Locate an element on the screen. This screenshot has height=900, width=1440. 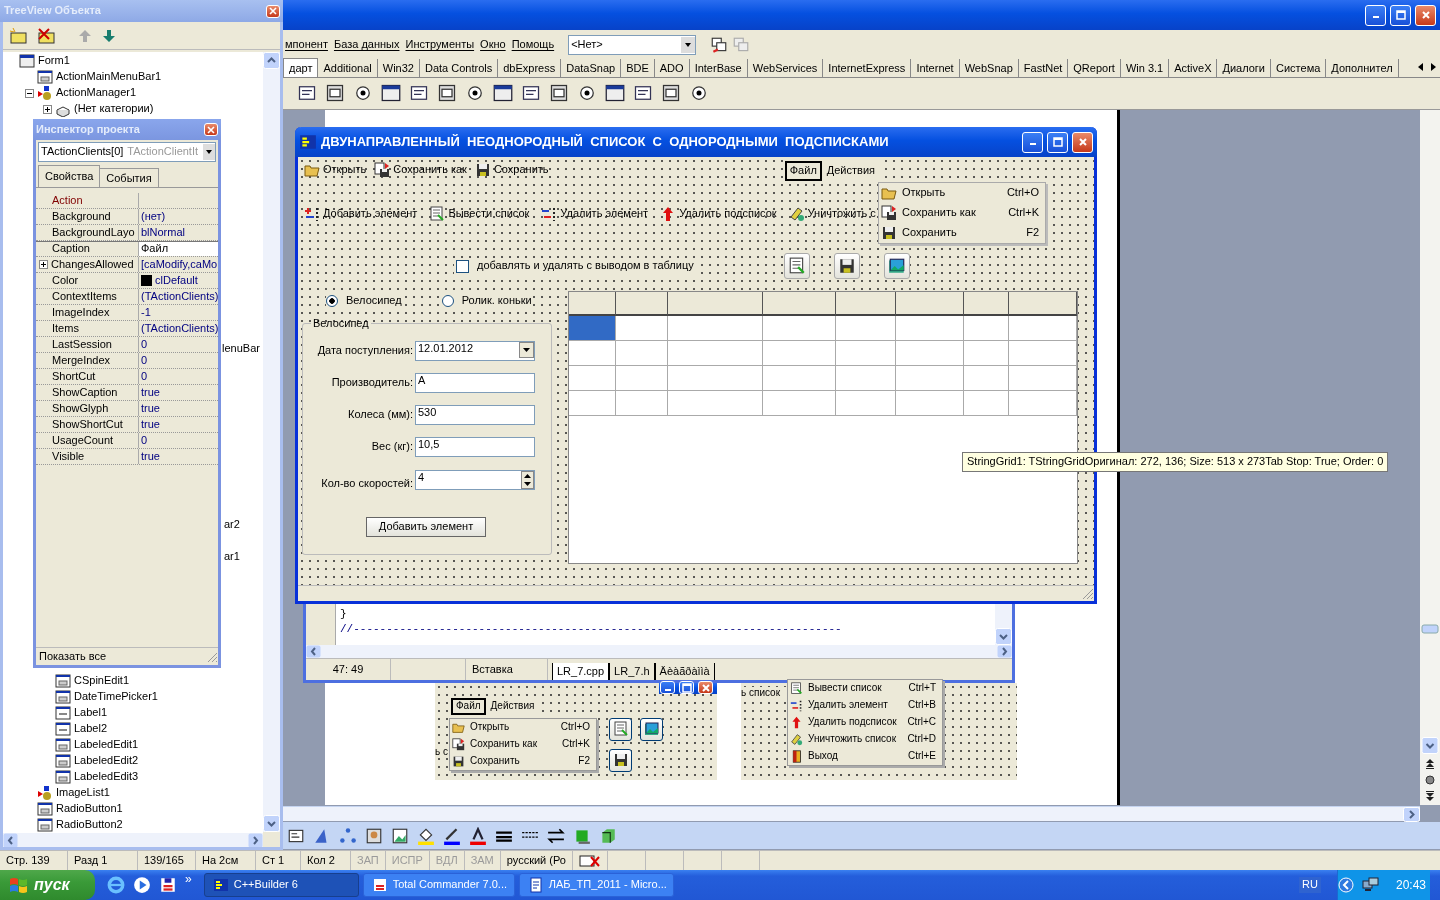
fill-color-icon is located at coordinates (426, 835).